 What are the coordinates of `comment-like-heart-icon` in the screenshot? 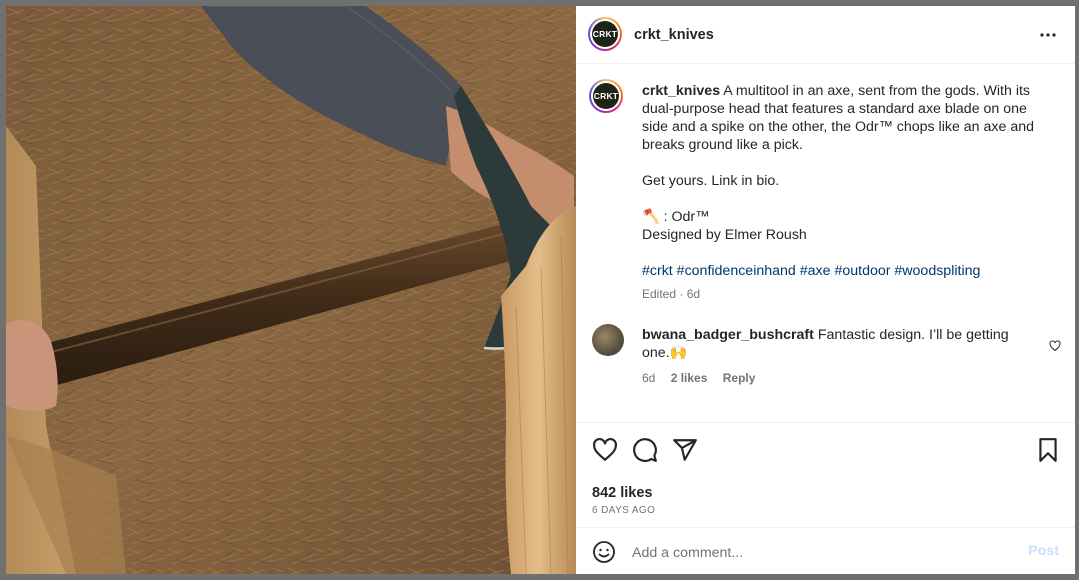 It's located at (1055, 346).